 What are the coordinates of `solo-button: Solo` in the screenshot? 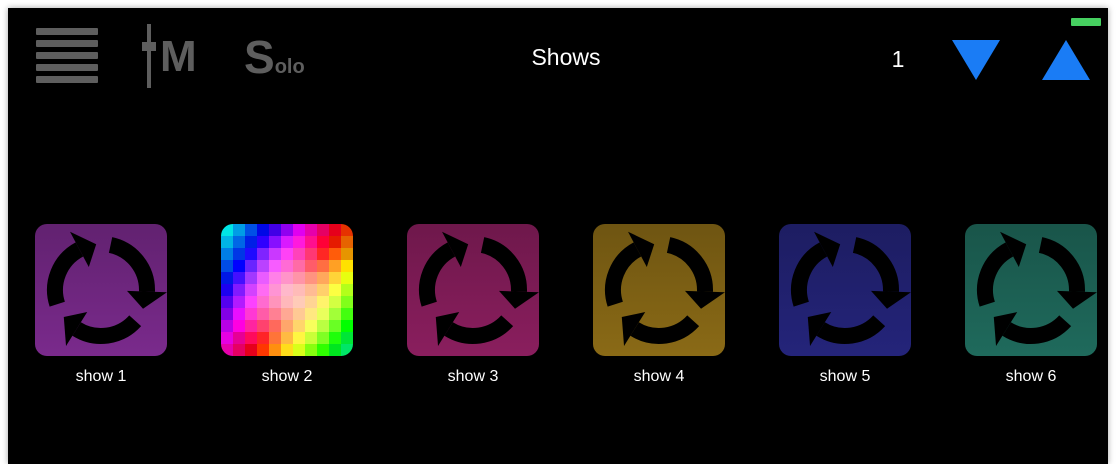 It's located at (289, 62).